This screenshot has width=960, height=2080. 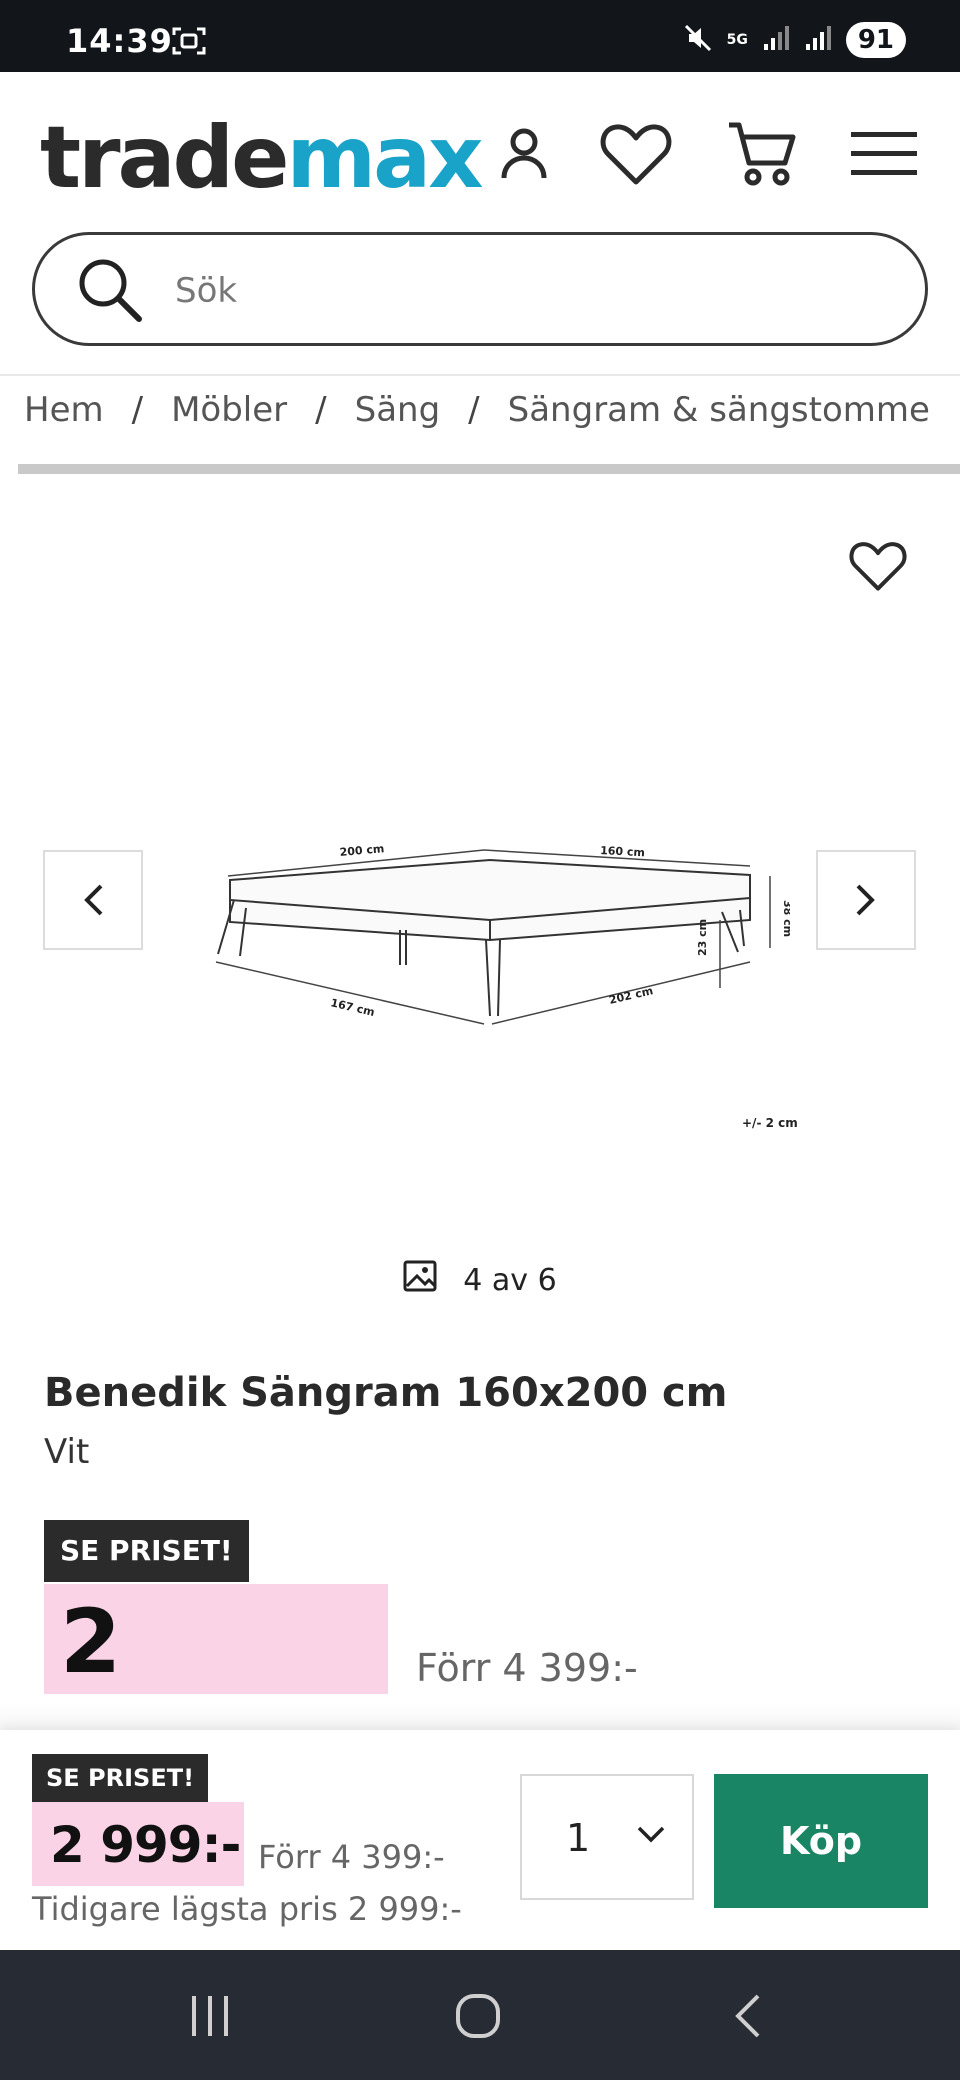 I want to click on sticky-previous-price: Förr 4 399:-, so click(x=351, y=1857).